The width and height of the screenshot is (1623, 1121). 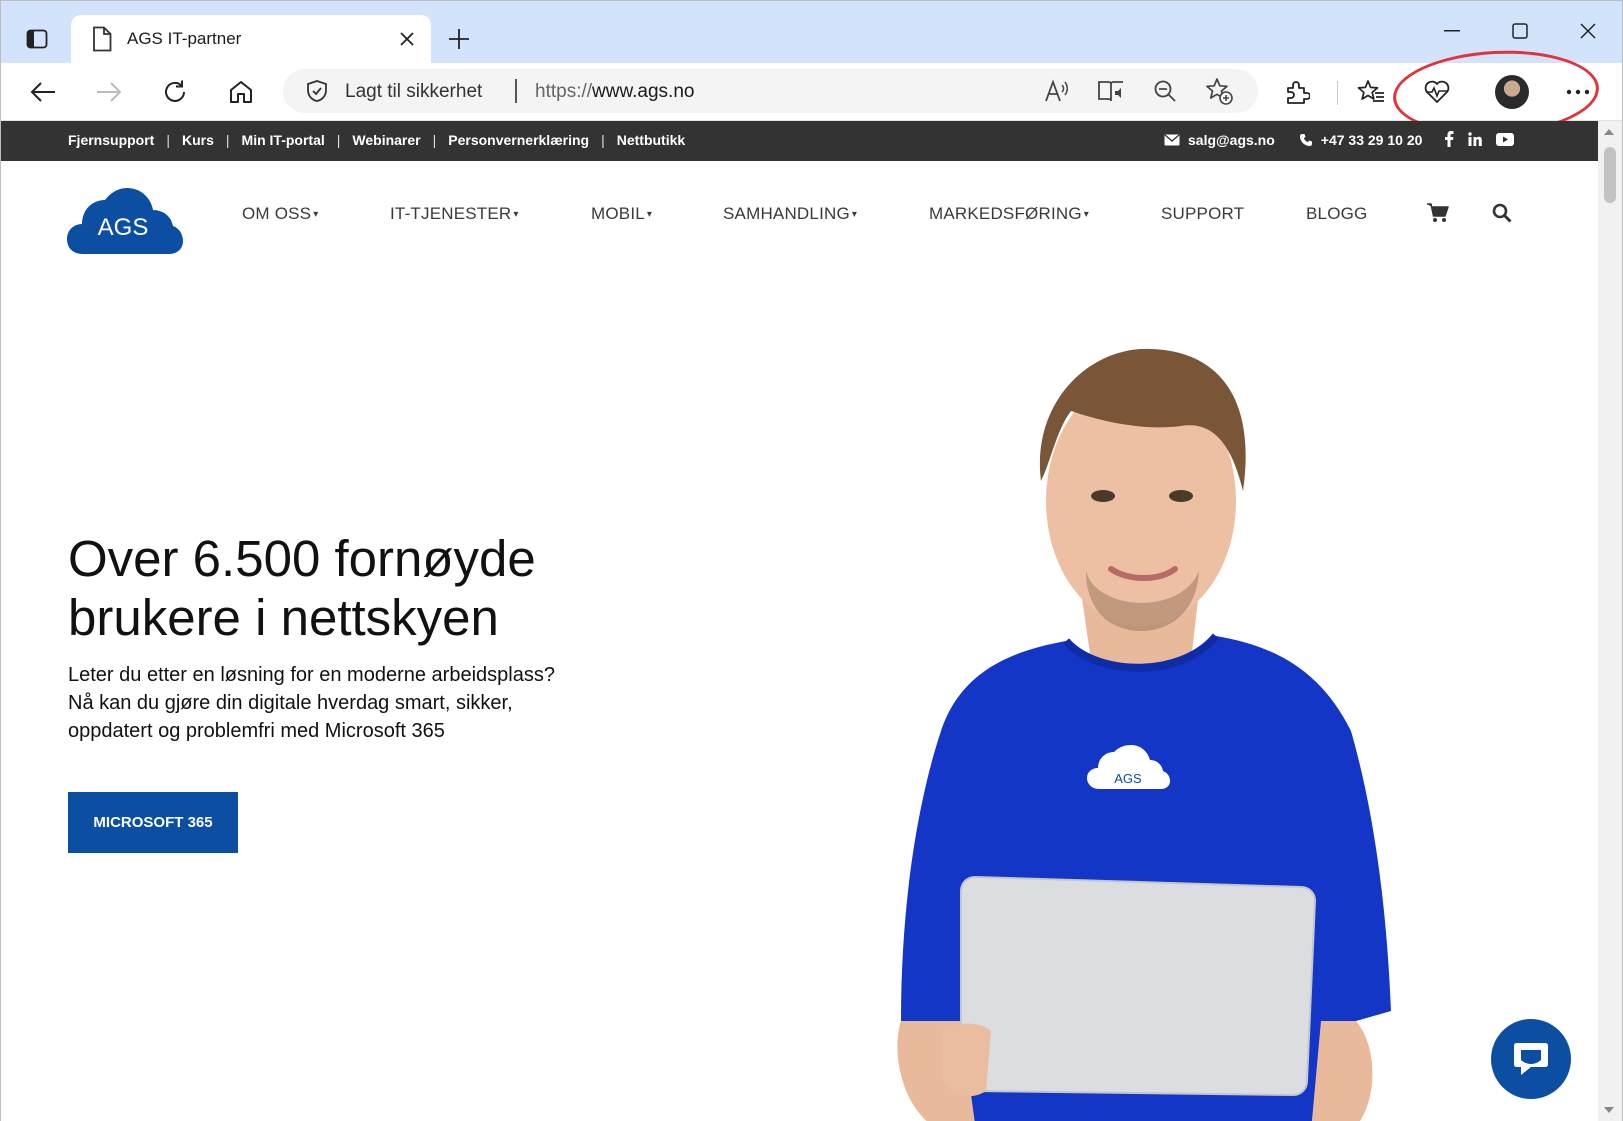 What do you see at coordinates (1009, 214) in the screenshot?
I see `nav-markedsforing: MARKEDSFØRING ▾` at bounding box center [1009, 214].